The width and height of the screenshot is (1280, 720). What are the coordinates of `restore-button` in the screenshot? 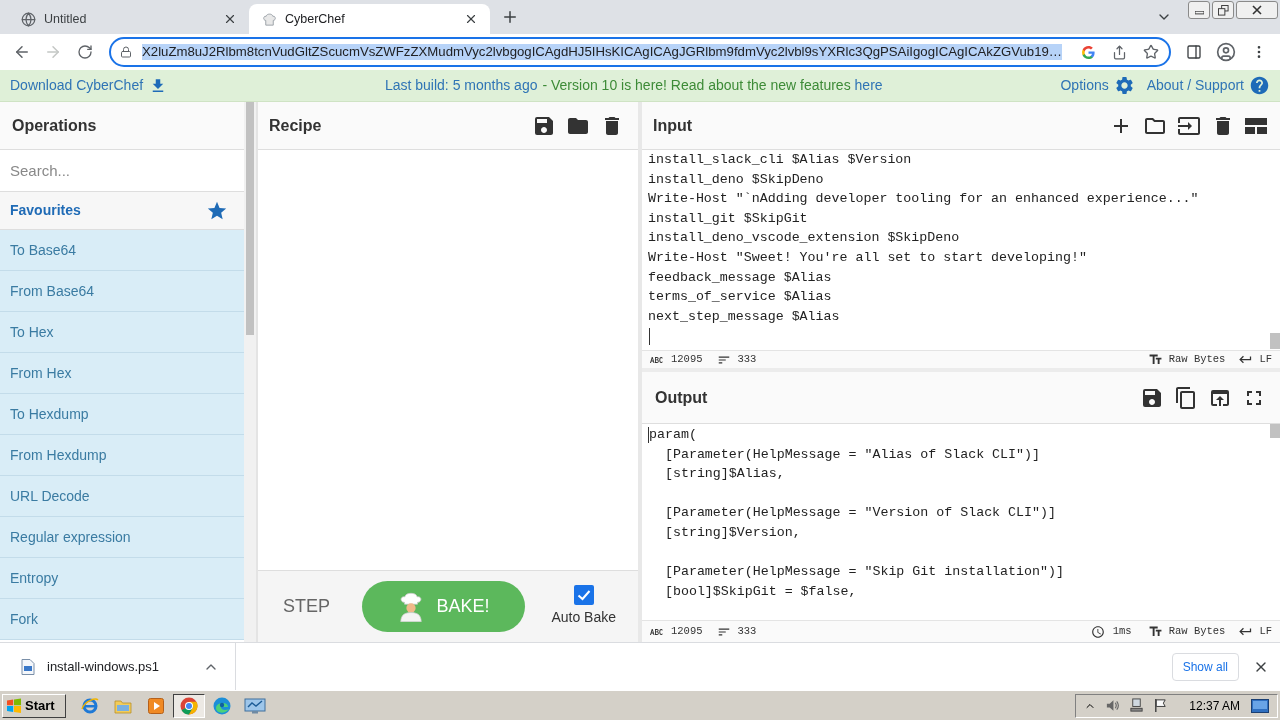 It's located at (1223, 10).